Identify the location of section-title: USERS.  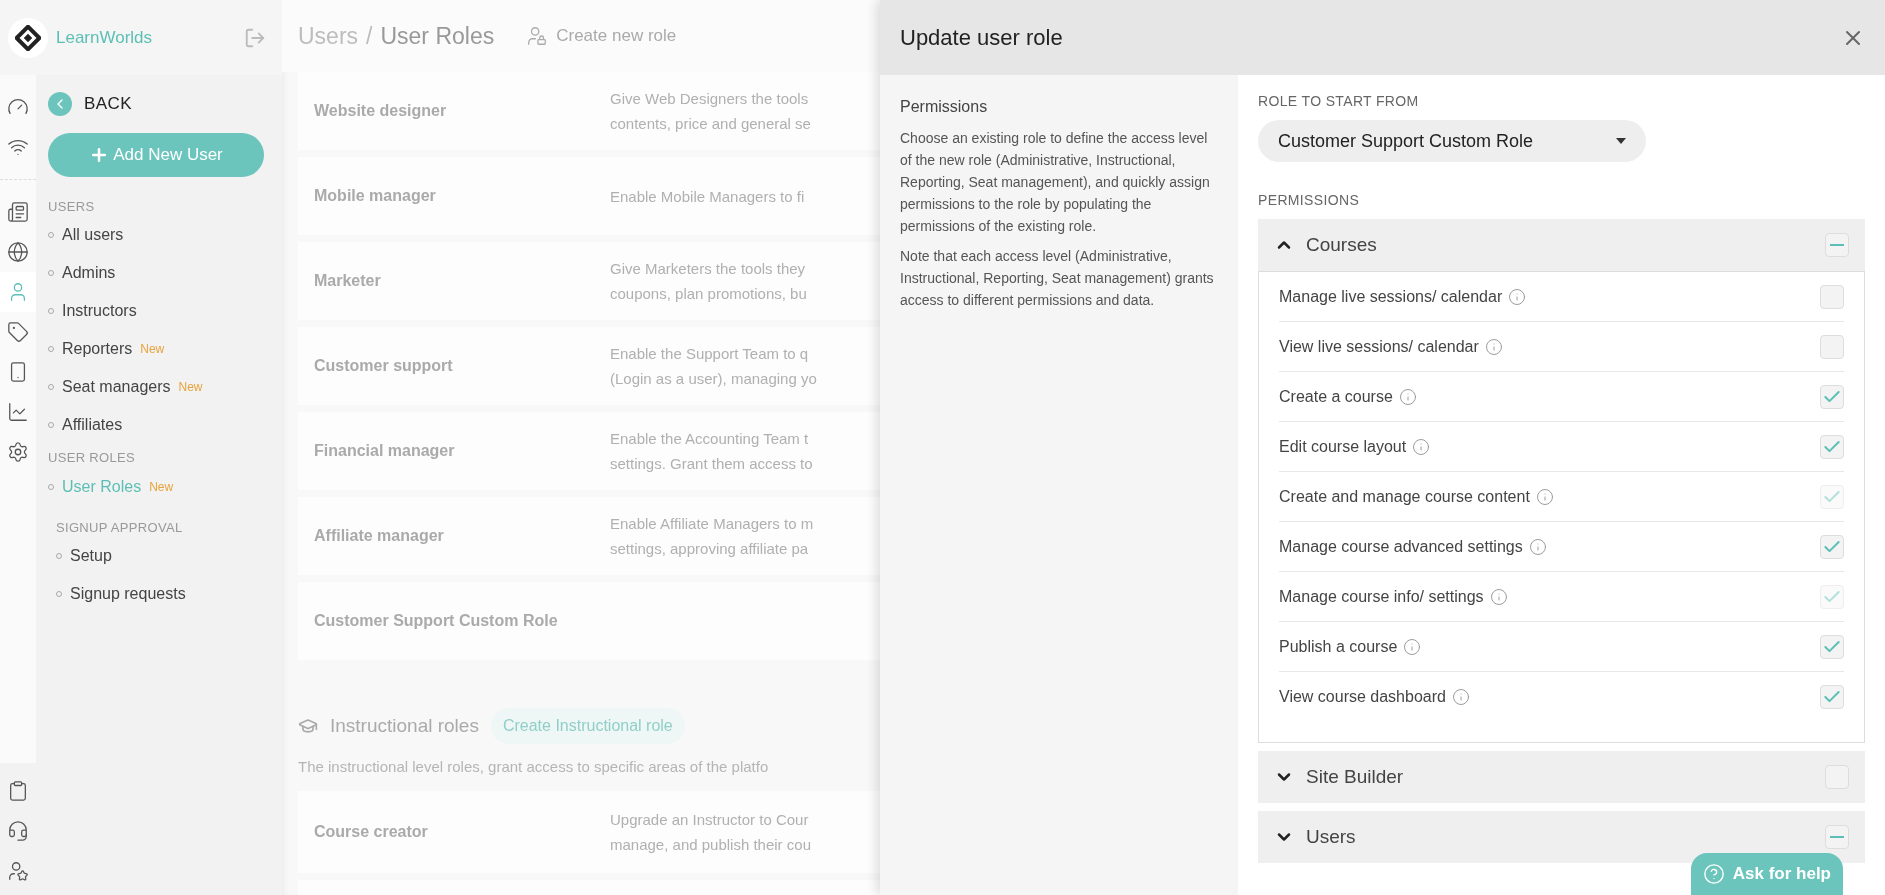
(72, 206).